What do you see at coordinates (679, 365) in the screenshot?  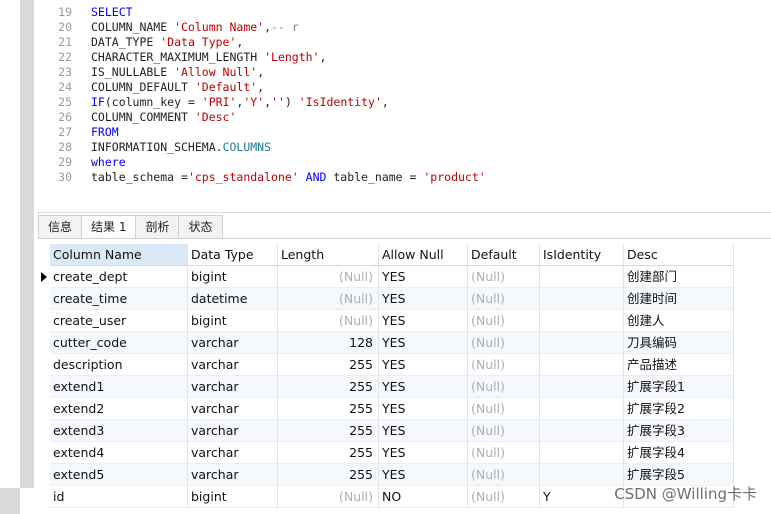 I see `table-cell: 产品描述` at bounding box center [679, 365].